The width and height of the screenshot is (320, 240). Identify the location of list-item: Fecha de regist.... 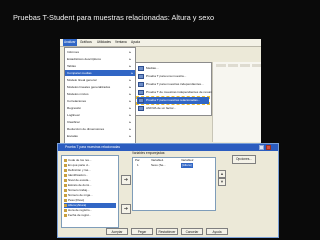
(90, 215).